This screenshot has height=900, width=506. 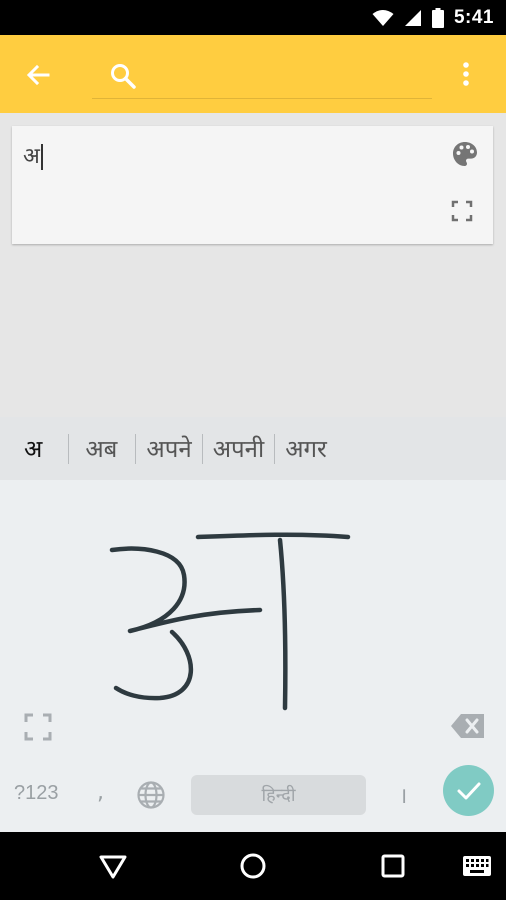 I want to click on danda-key: ।, so click(x=403, y=795).